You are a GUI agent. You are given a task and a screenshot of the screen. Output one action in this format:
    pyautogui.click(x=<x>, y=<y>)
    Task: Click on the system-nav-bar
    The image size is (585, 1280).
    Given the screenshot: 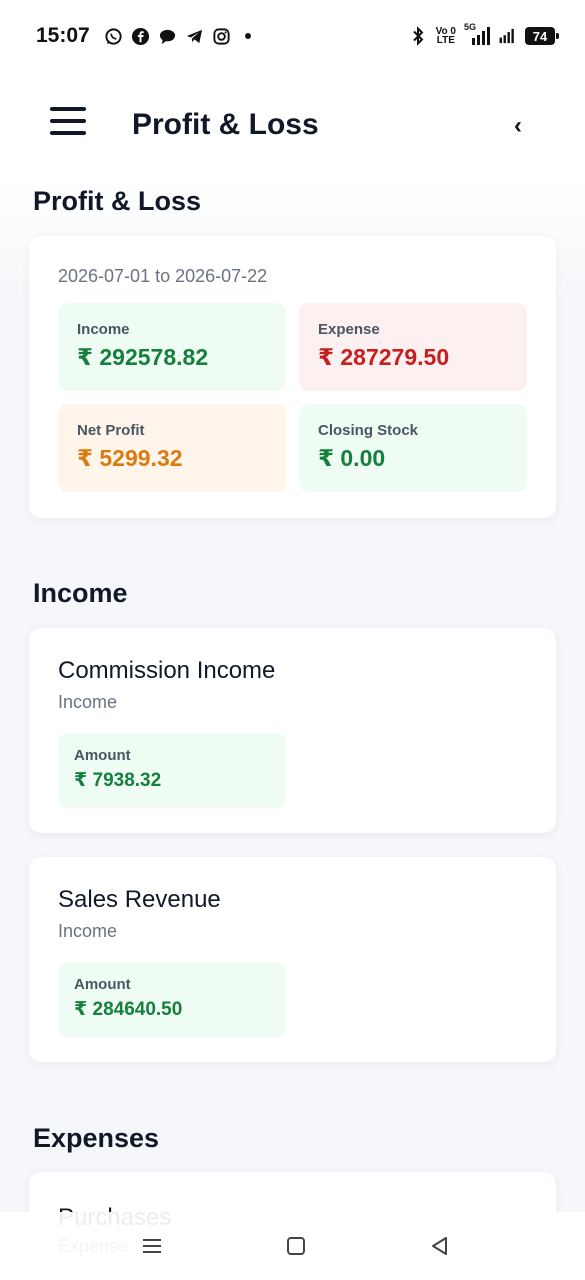 What is the action you would take?
    pyautogui.click(x=292, y=1246)
    